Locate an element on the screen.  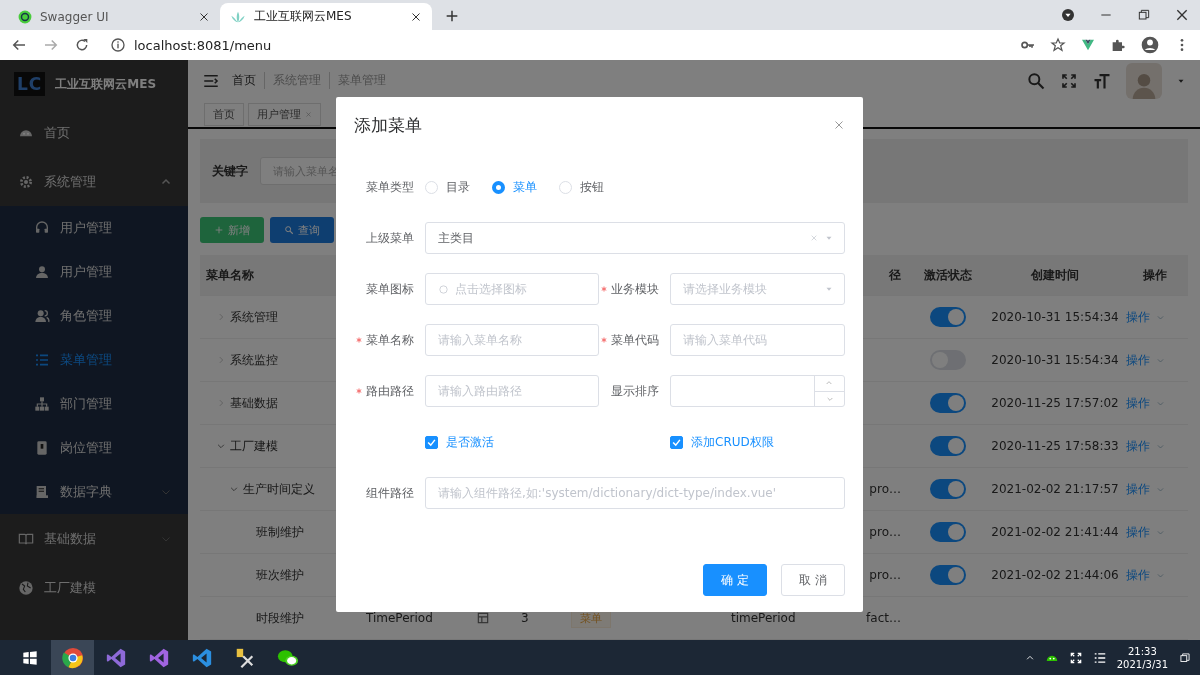
icon-picker-field: 点击选择图标 is located at coordinates (512, 289).